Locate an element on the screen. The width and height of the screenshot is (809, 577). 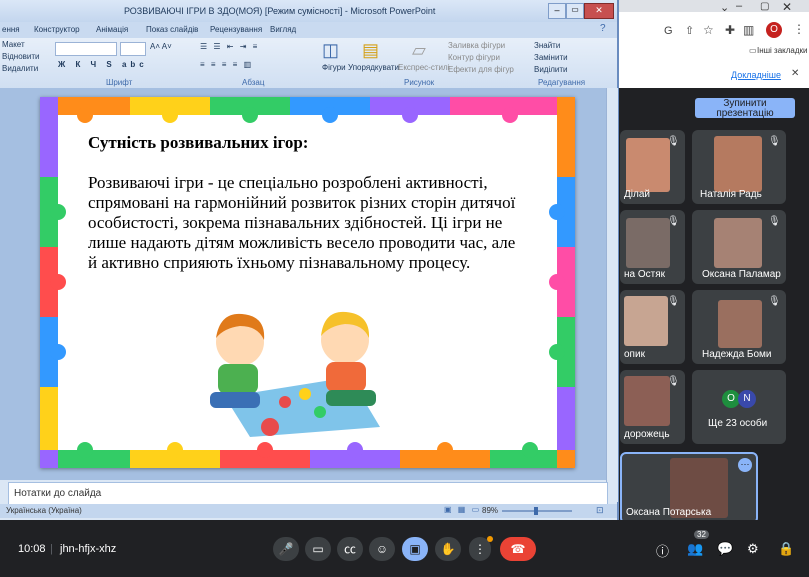
captions-icon: ㏄ is located at coordinates (349, 549).